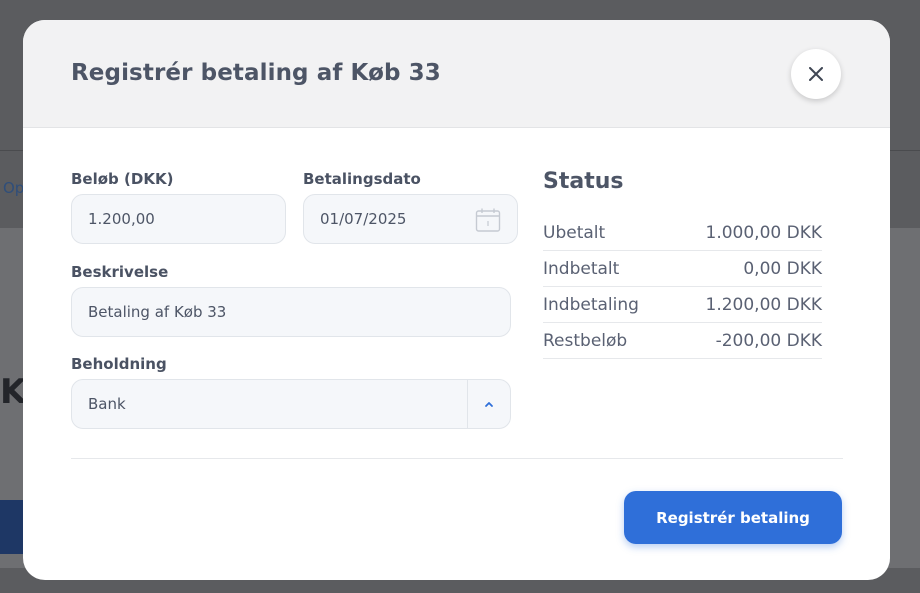  Describe the element at coordinates (157, 312) in the screenshot. I see `description-value: Betaling af Køb 33` at that location.